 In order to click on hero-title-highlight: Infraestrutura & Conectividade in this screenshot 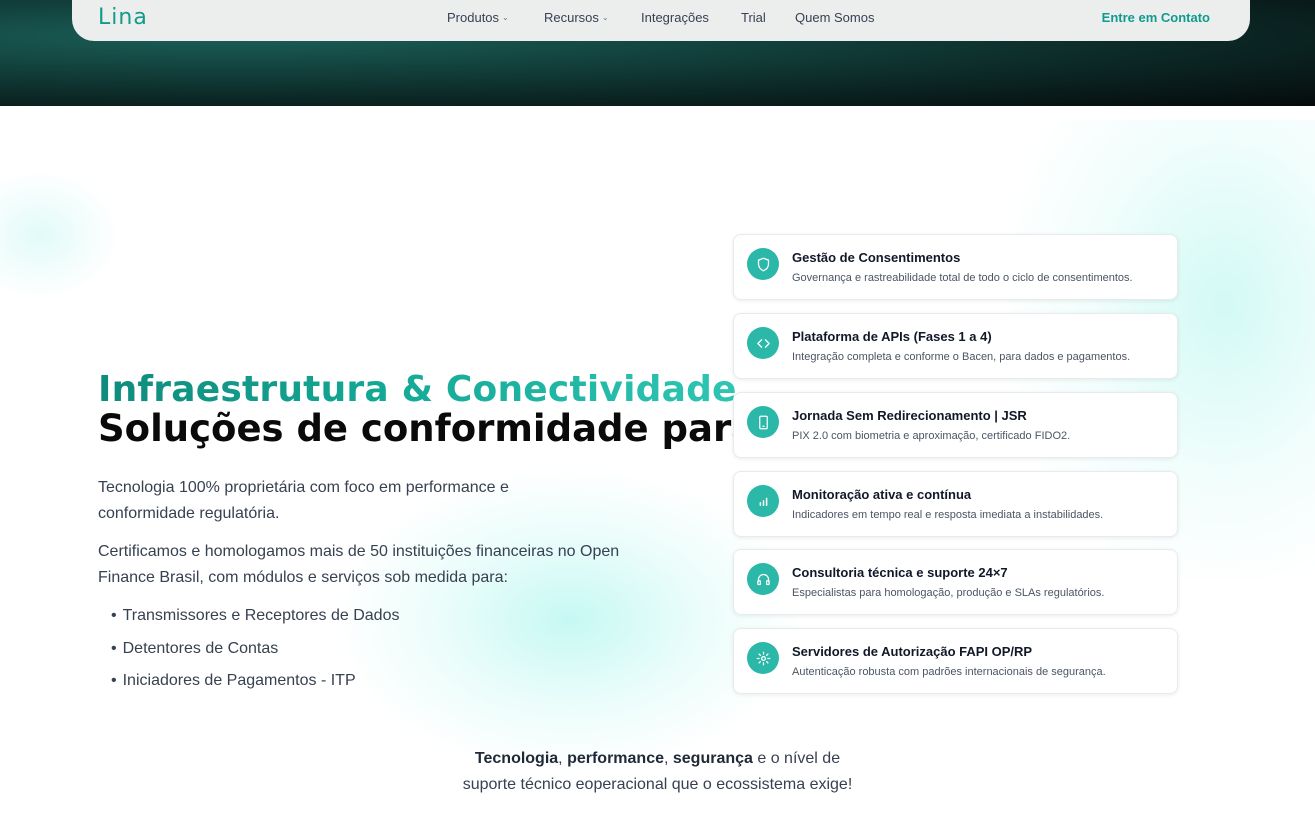, I will do `click(417, 389)`.